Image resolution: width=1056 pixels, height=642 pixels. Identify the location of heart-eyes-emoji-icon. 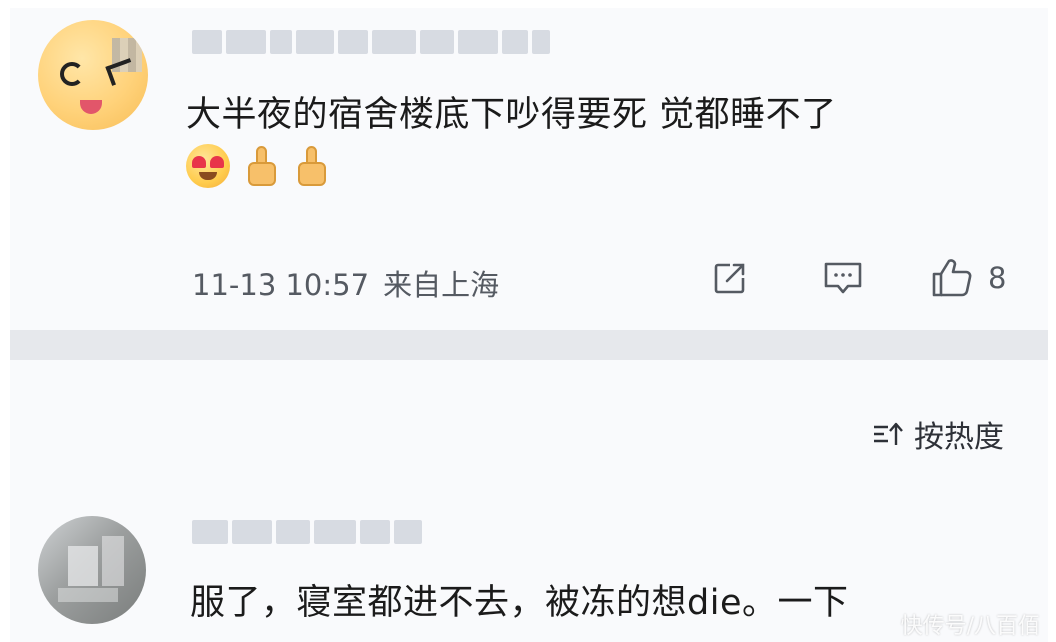
(208, 166).